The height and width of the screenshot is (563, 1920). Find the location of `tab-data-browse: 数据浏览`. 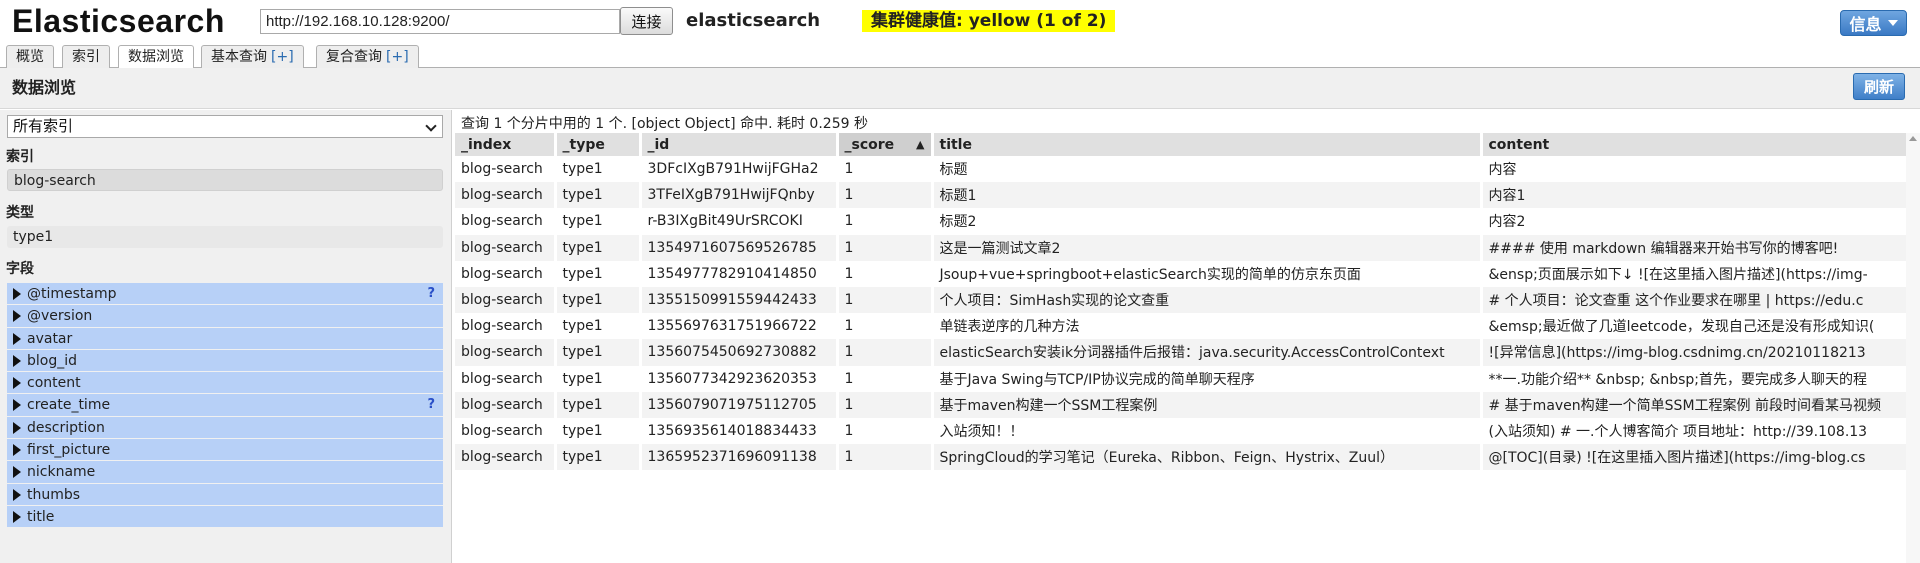

tab-data-browse: 数据浏览 is located at coordinates (156, 57).